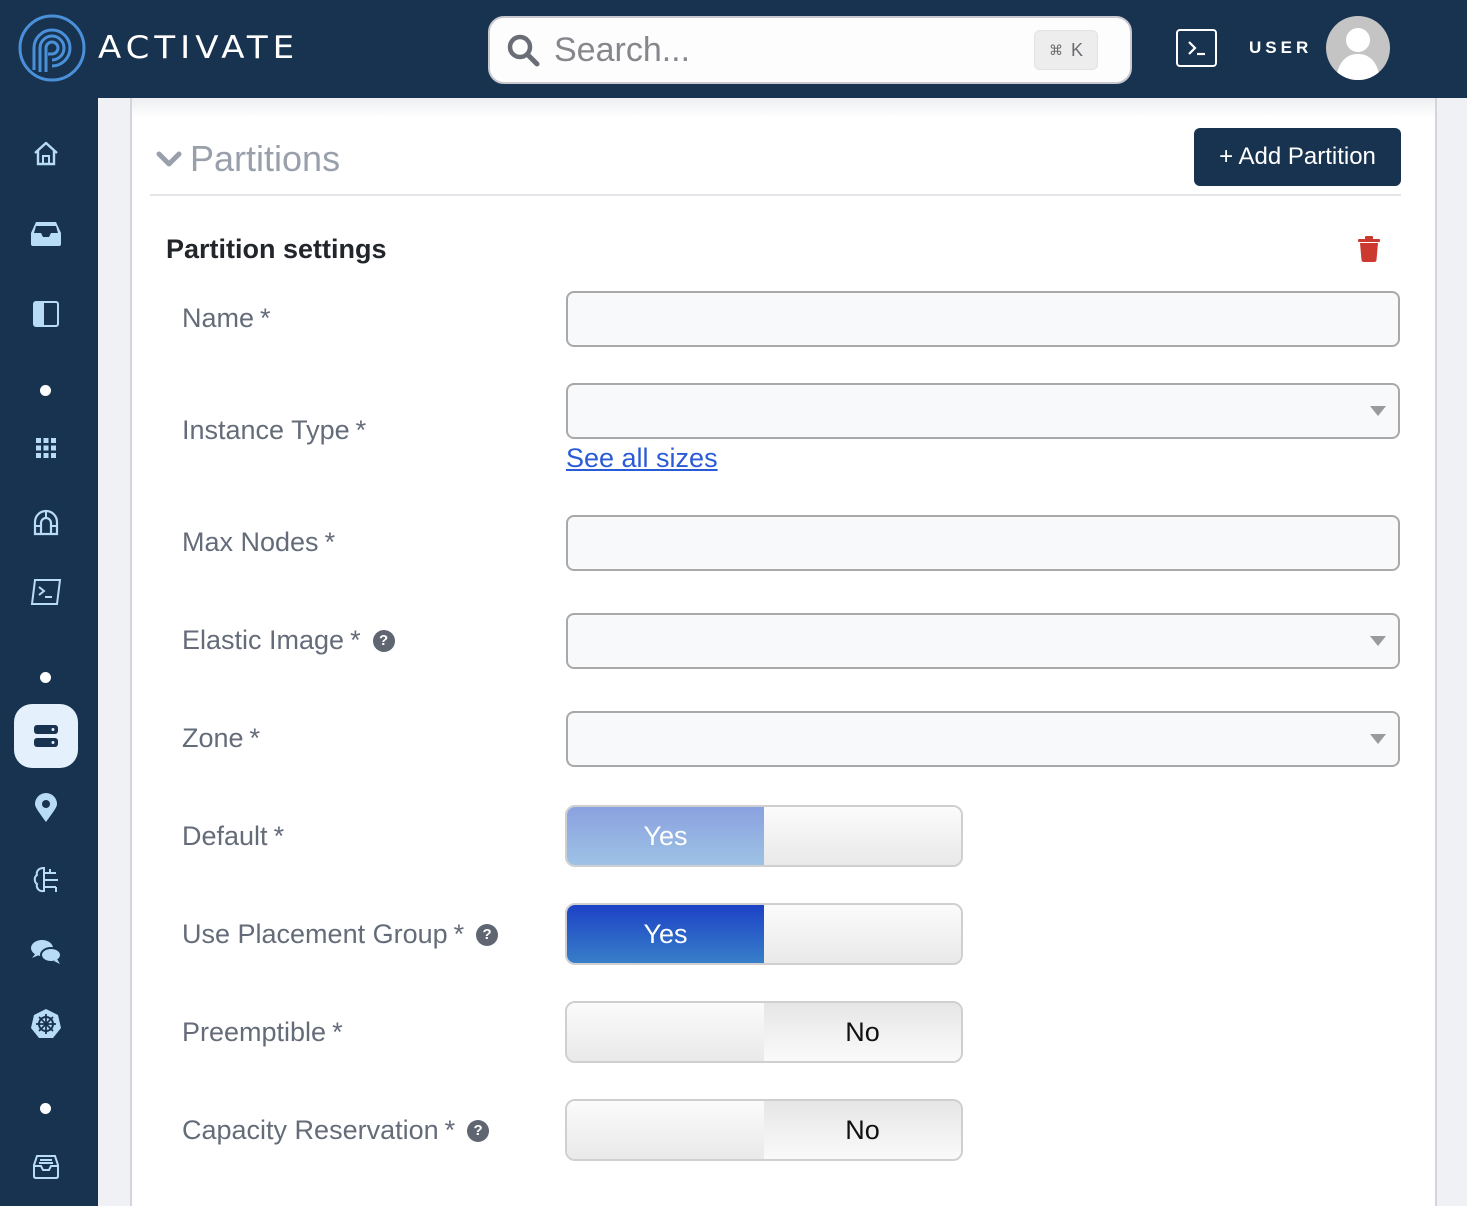  Describe the element at coordinates (276, 249) in the screenshot. I see `partition-settings-title: Partition settings` at that location.